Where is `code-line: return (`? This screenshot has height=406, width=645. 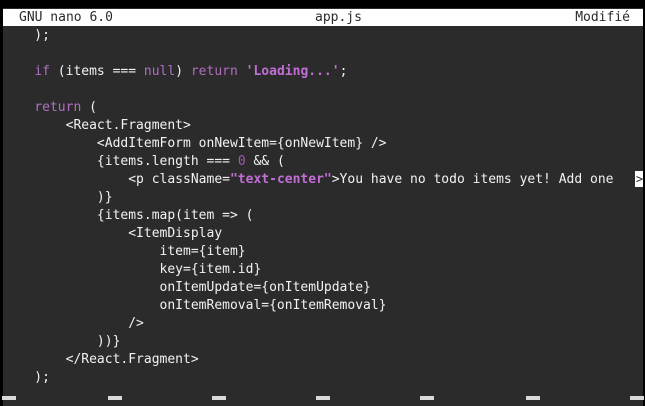
code-line: return ( is located at coordinates (65, 107).